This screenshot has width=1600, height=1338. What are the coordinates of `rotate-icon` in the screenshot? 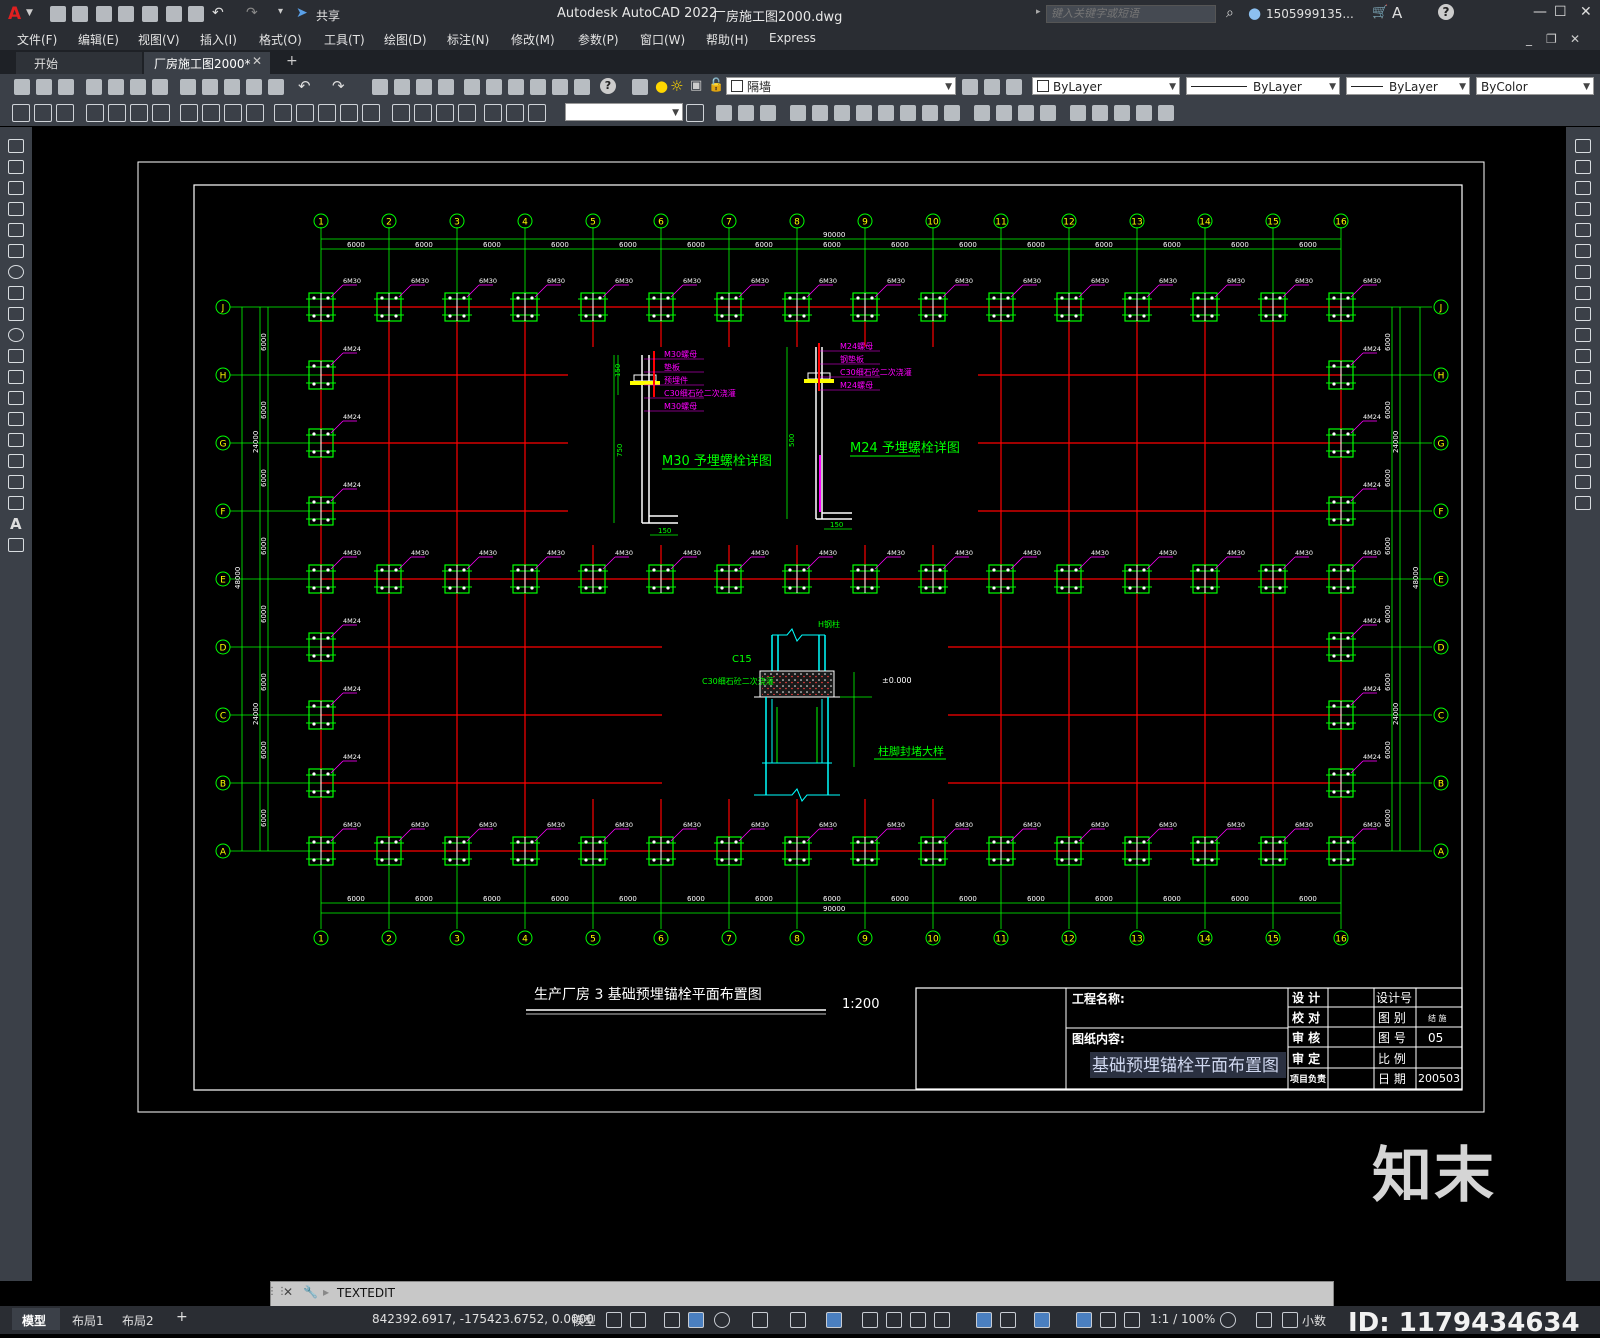 It's located at (864, 113).